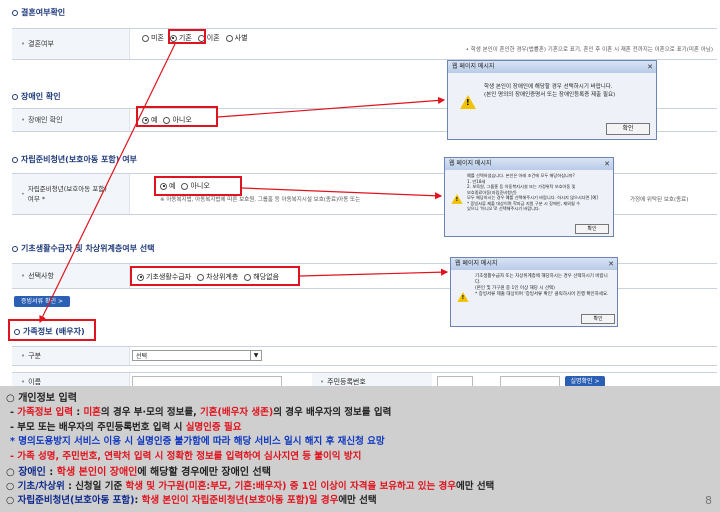 Image resolution: width=720 pixels, height=512 pixels. Describe the element at coordinates (331, 107) in the screenshot. I see `arrow-disability-to-dialog` at that location.